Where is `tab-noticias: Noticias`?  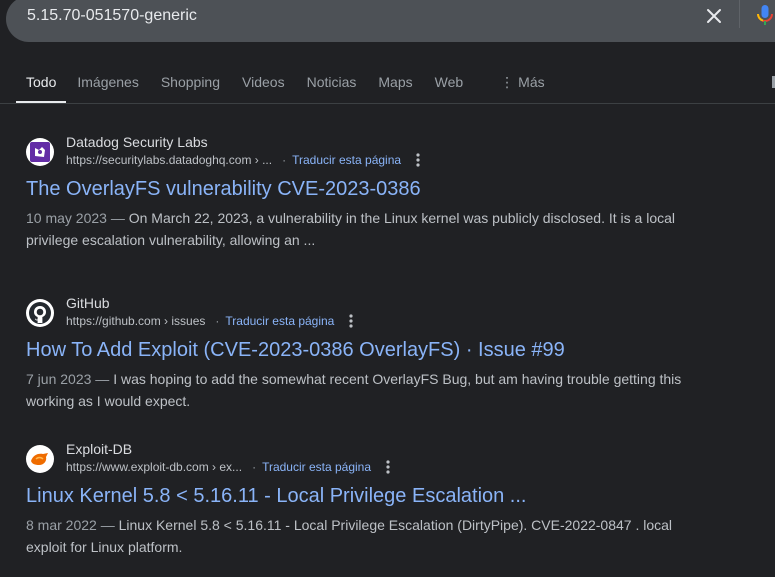 tab-noticias: Noticias is located at coordinates (332, 87).